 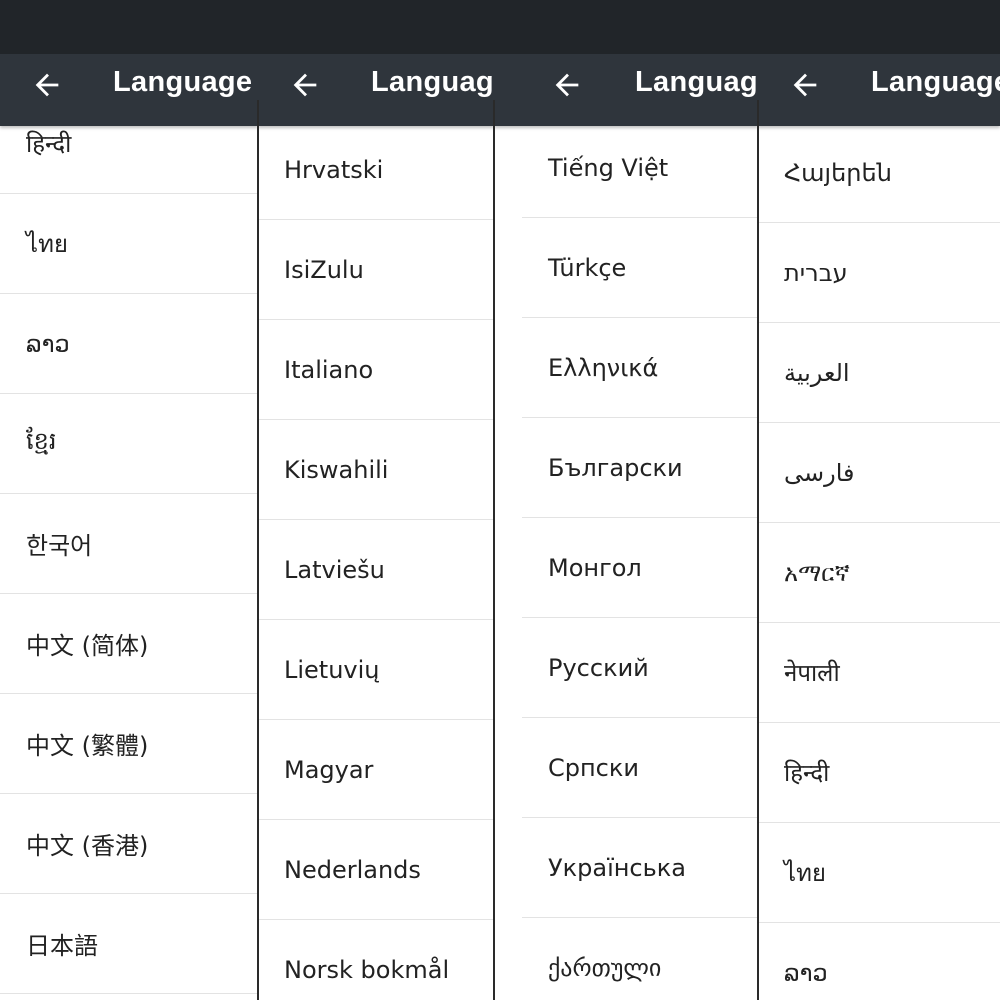 What do you see at coordinates (640, 568) in the screenshot?
I see `language-option: Монгол` at bounding box center [640, 568].